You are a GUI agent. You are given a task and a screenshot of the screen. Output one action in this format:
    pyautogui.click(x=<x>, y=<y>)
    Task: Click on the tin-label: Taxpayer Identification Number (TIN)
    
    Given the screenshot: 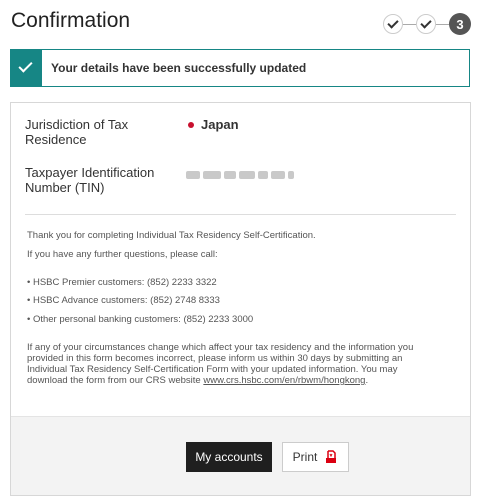 What is the action you would take?
    pyautogui.click(x=105, y=180)
    